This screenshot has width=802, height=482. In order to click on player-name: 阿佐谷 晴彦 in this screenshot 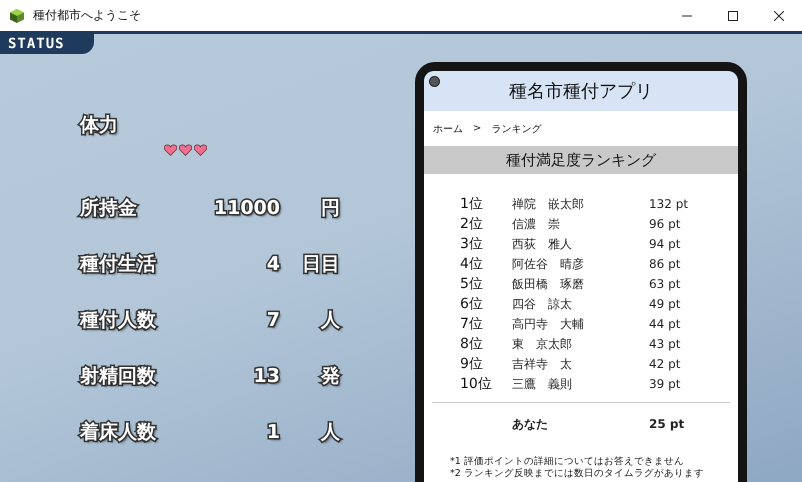, I will do `click(548, 264)`.